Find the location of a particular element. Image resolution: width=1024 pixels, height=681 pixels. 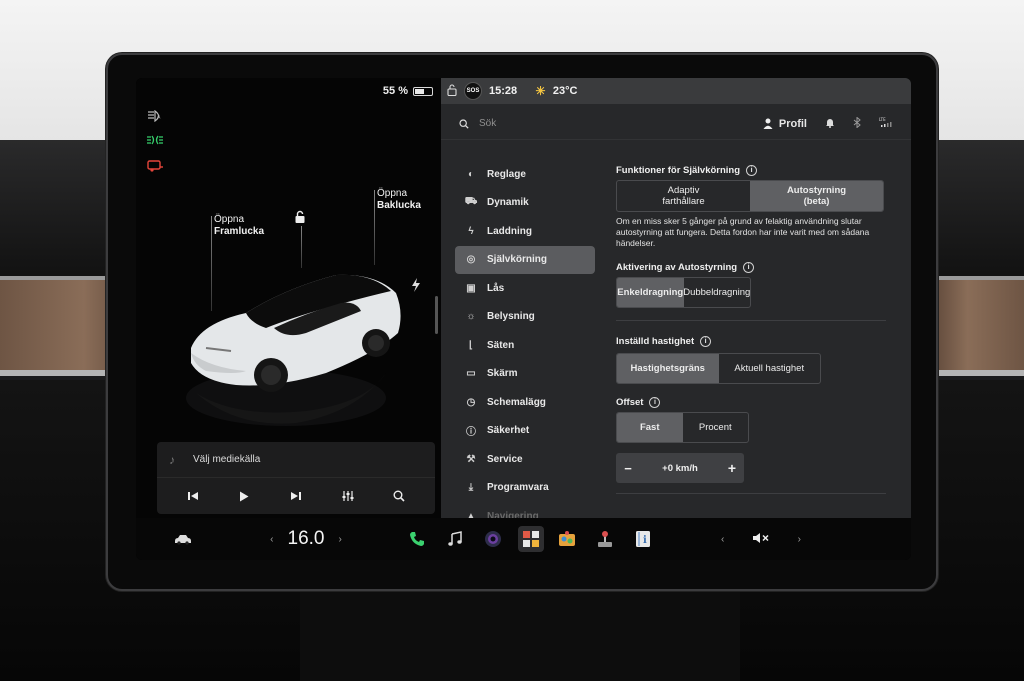

music-icon is located at coordinates (455, 539).